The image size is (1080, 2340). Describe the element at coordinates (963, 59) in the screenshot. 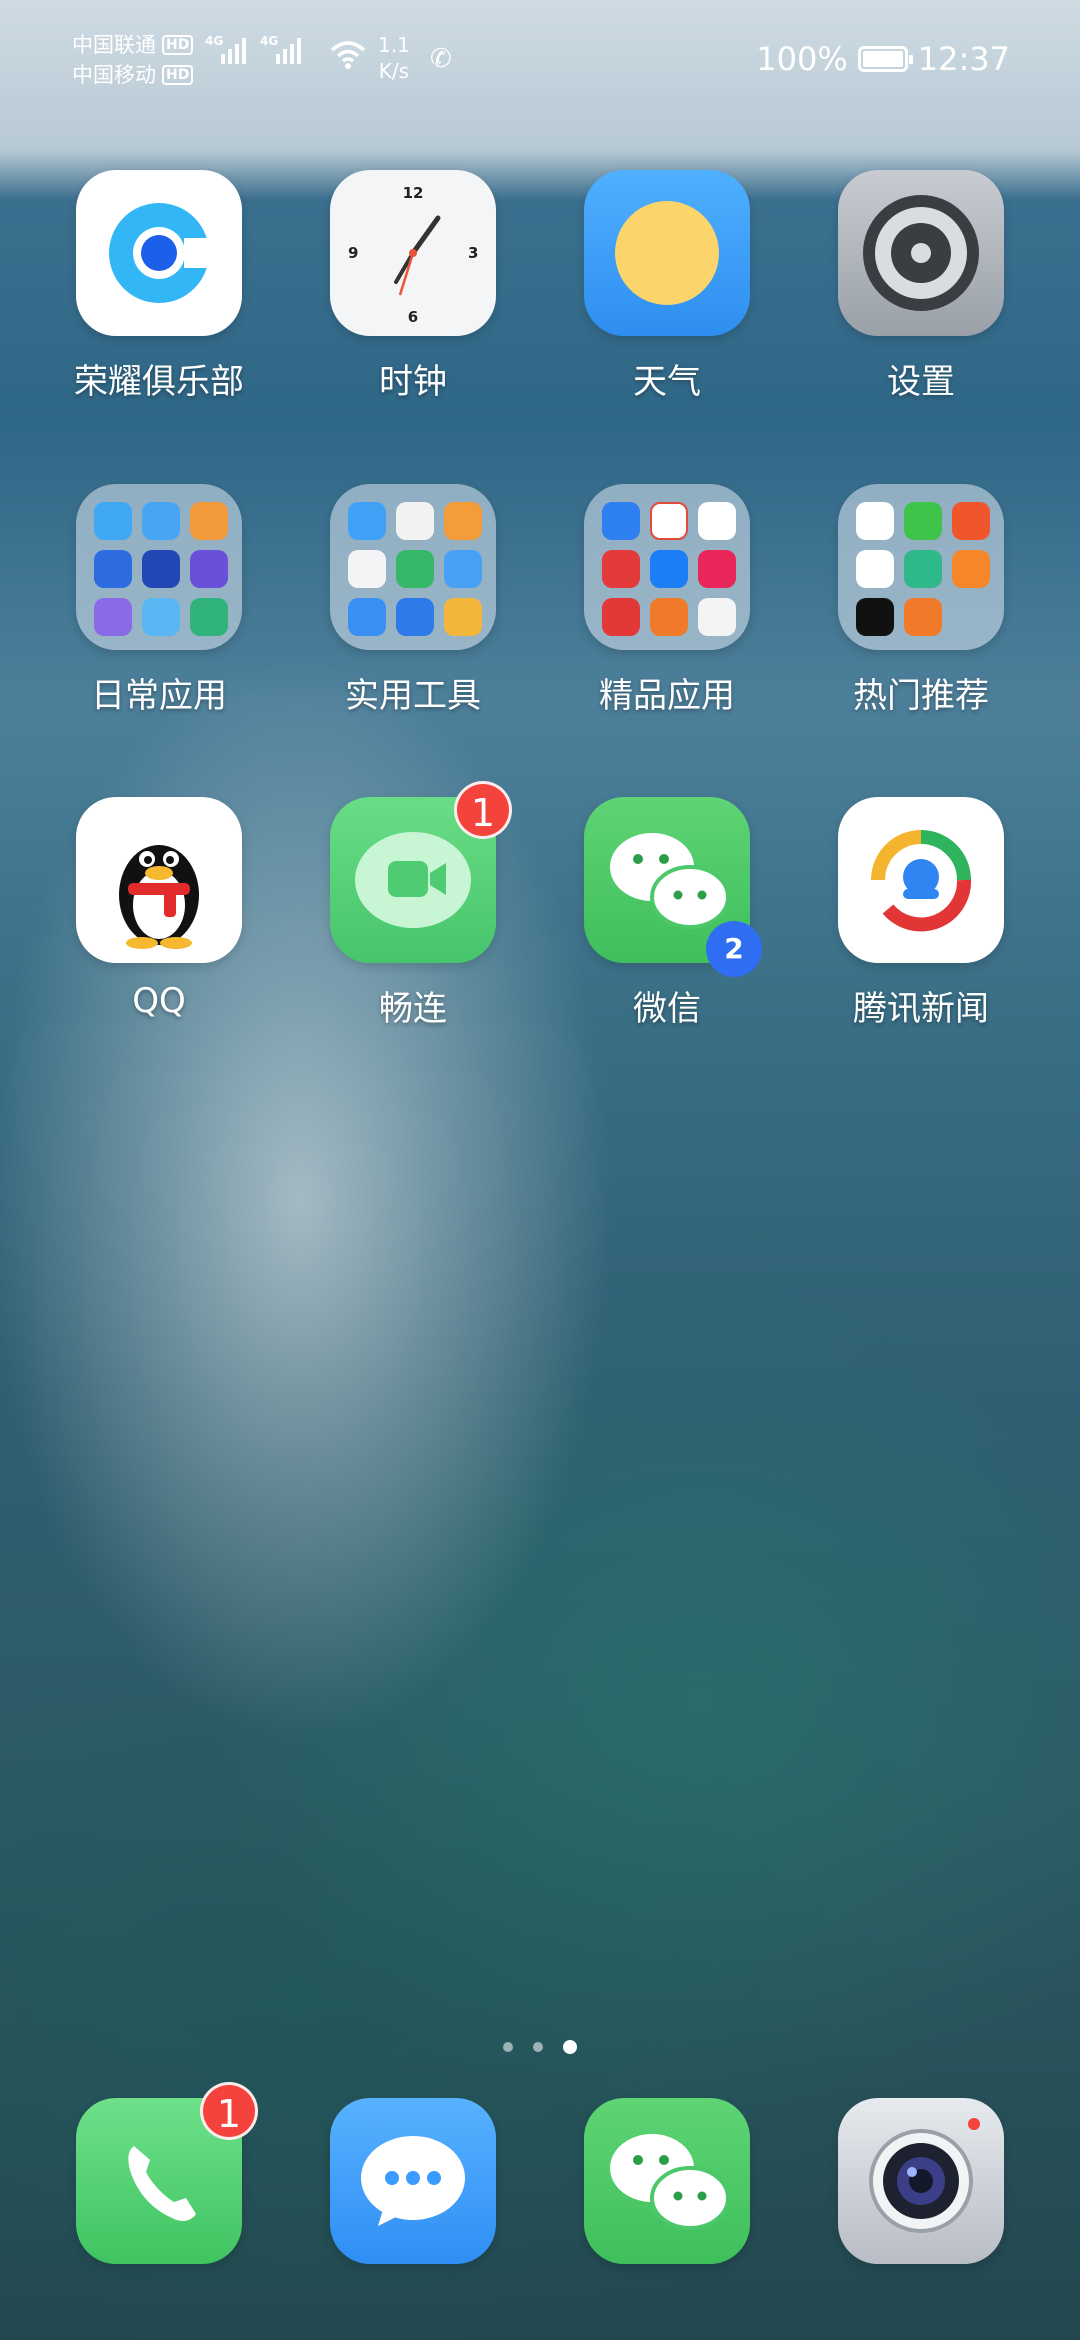

I see `clock-time: 12:37` at that location.